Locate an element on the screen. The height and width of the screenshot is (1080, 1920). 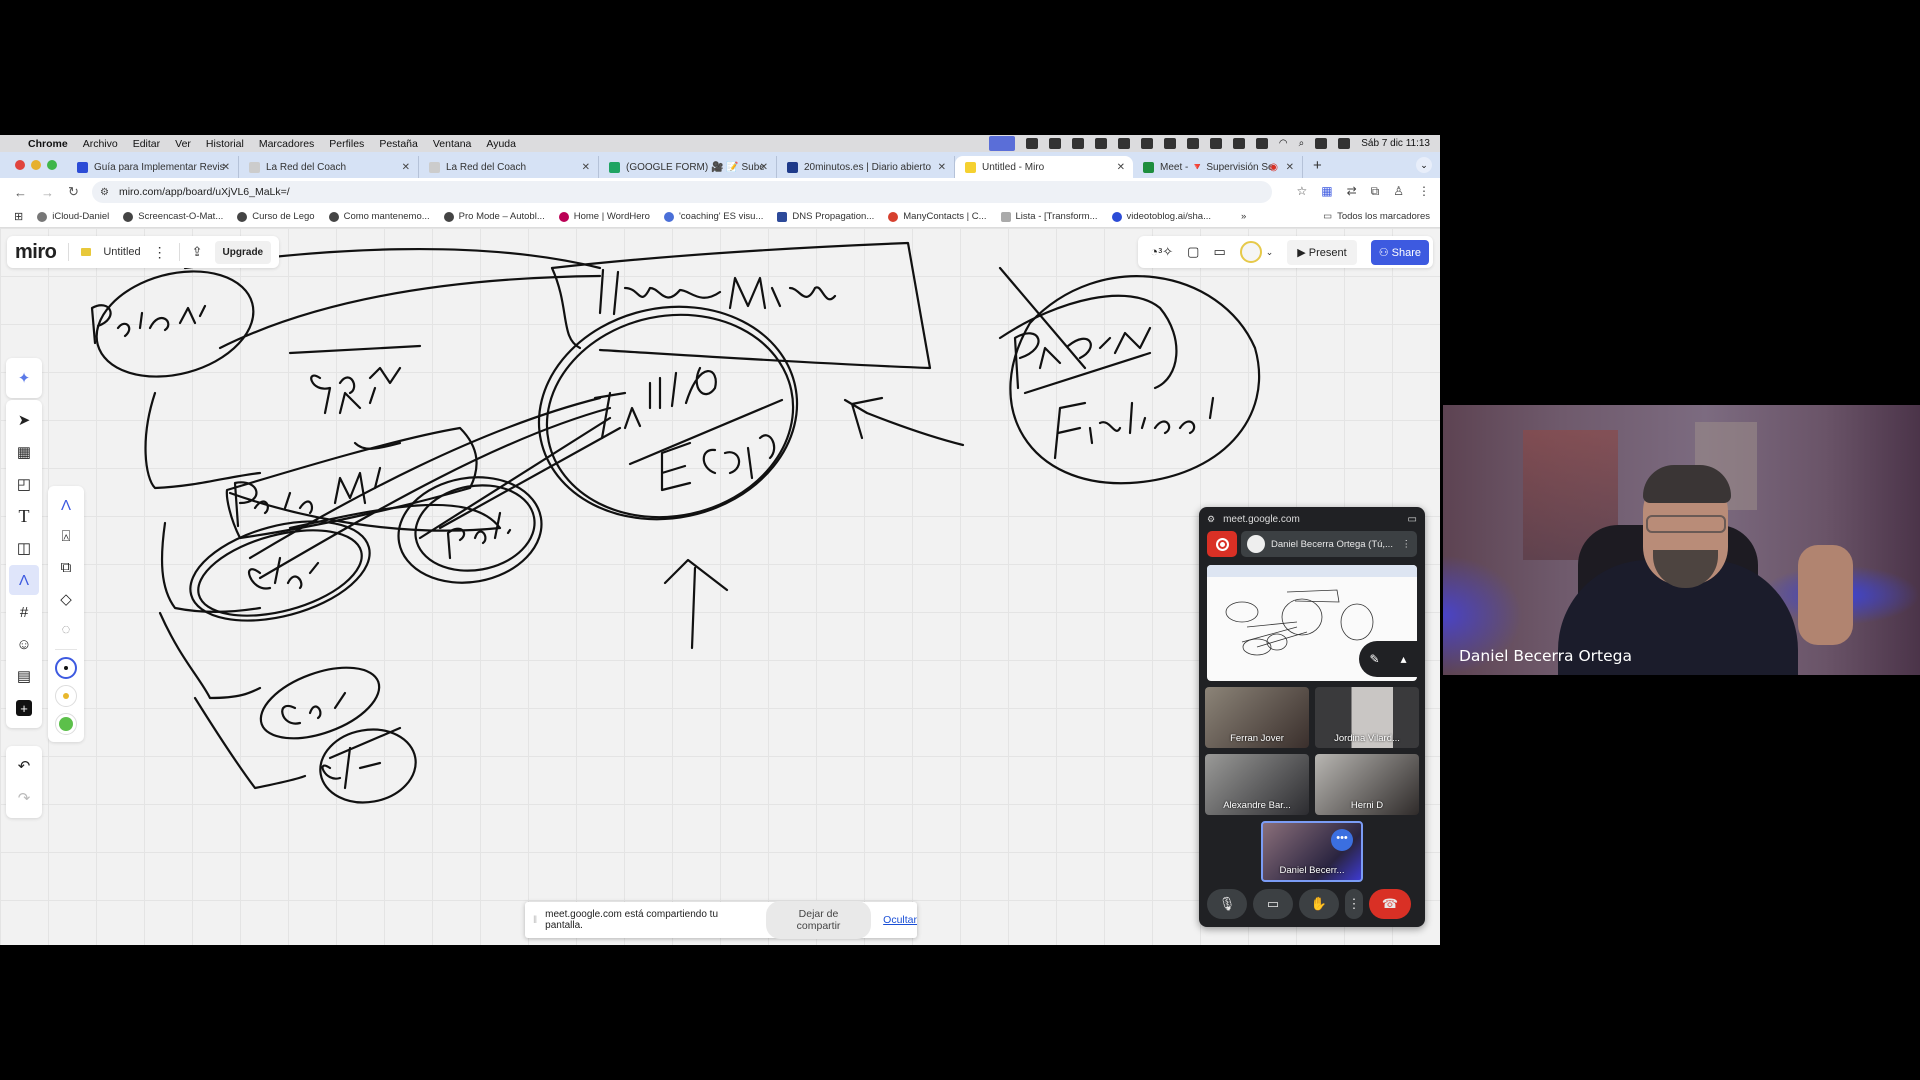
board-menu-icon: ⋮ is located at coordinates (160, 252).